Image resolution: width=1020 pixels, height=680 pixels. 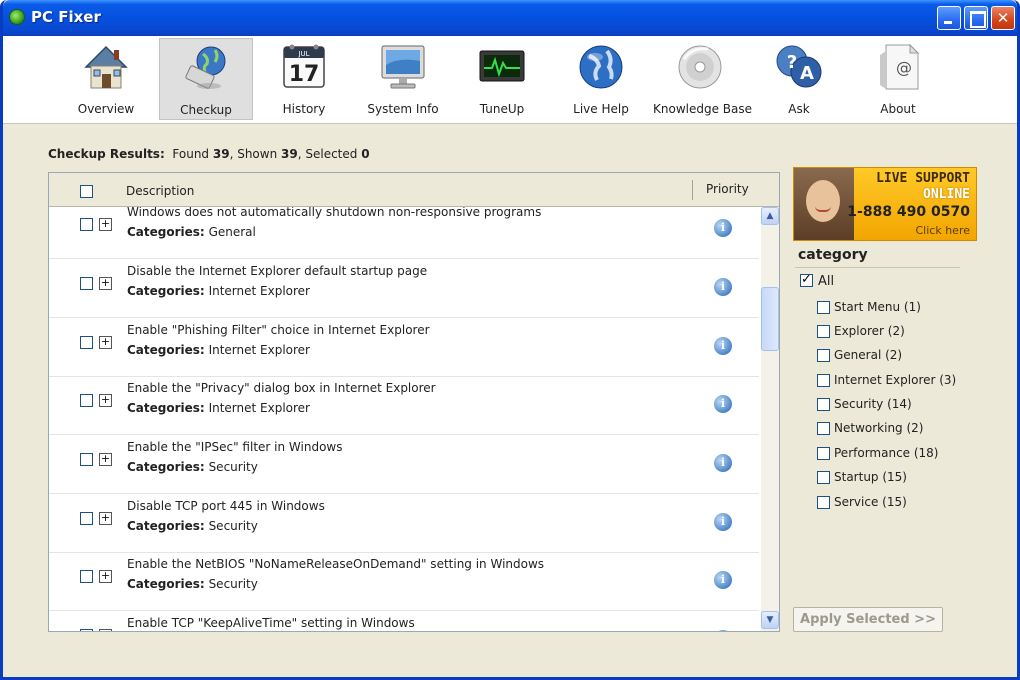 I want to click on category-security: Security (14), so click(x=897, y=406).